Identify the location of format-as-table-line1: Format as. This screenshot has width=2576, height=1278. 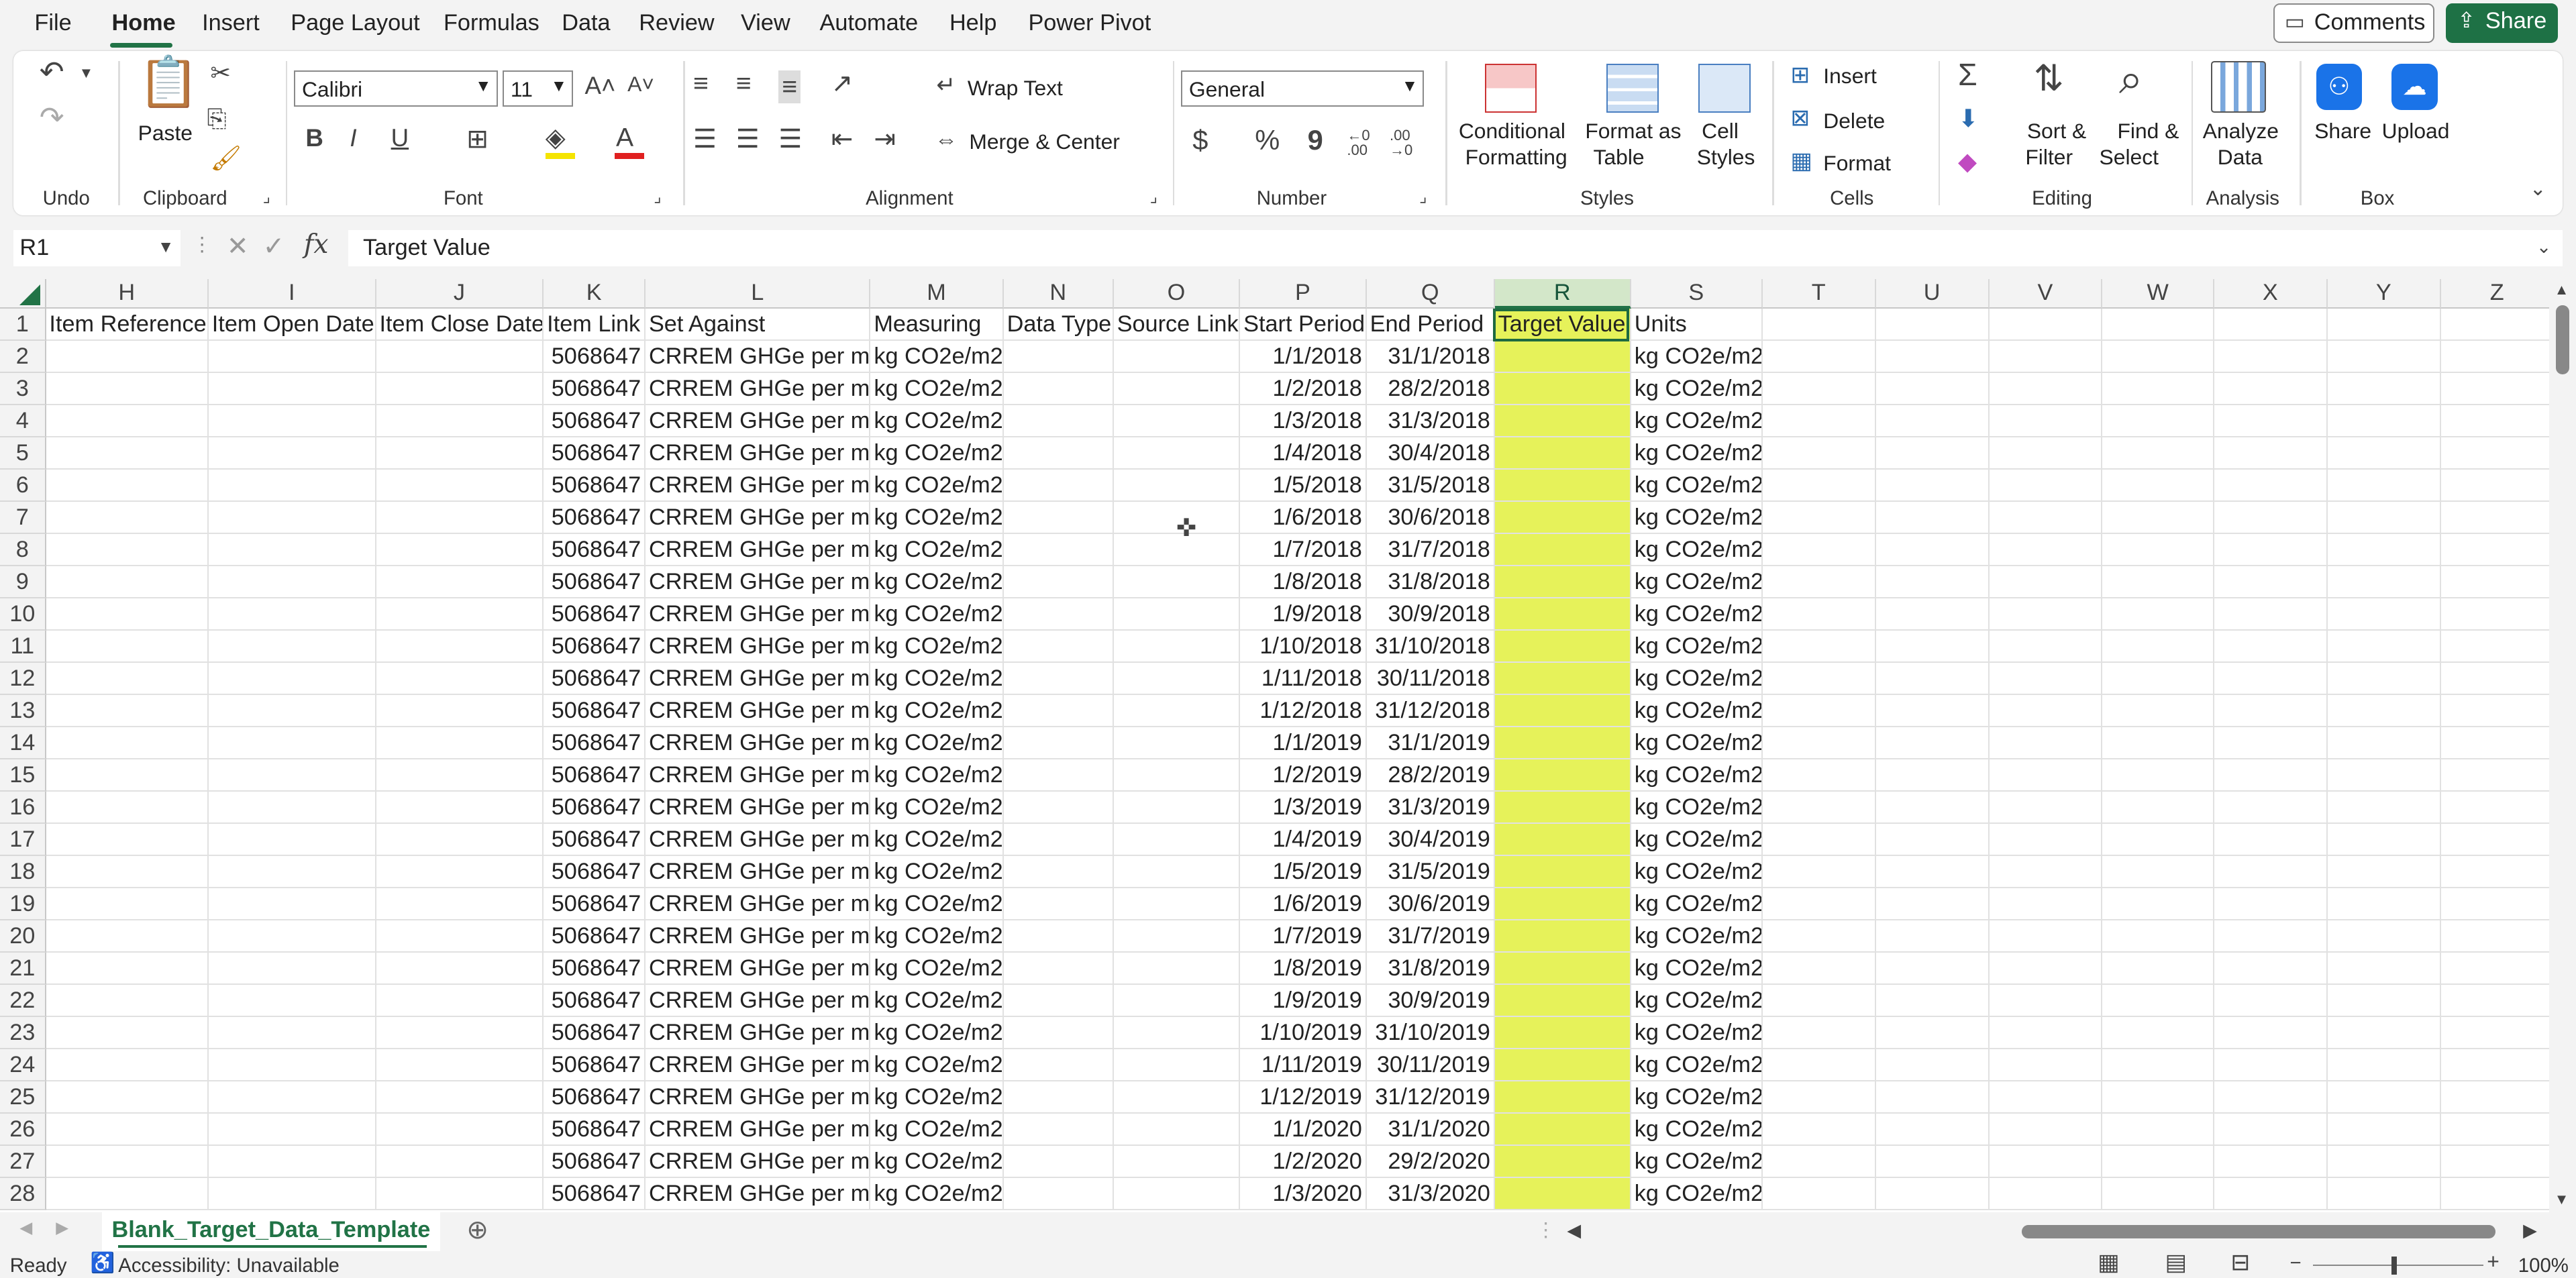
(1633, 131).